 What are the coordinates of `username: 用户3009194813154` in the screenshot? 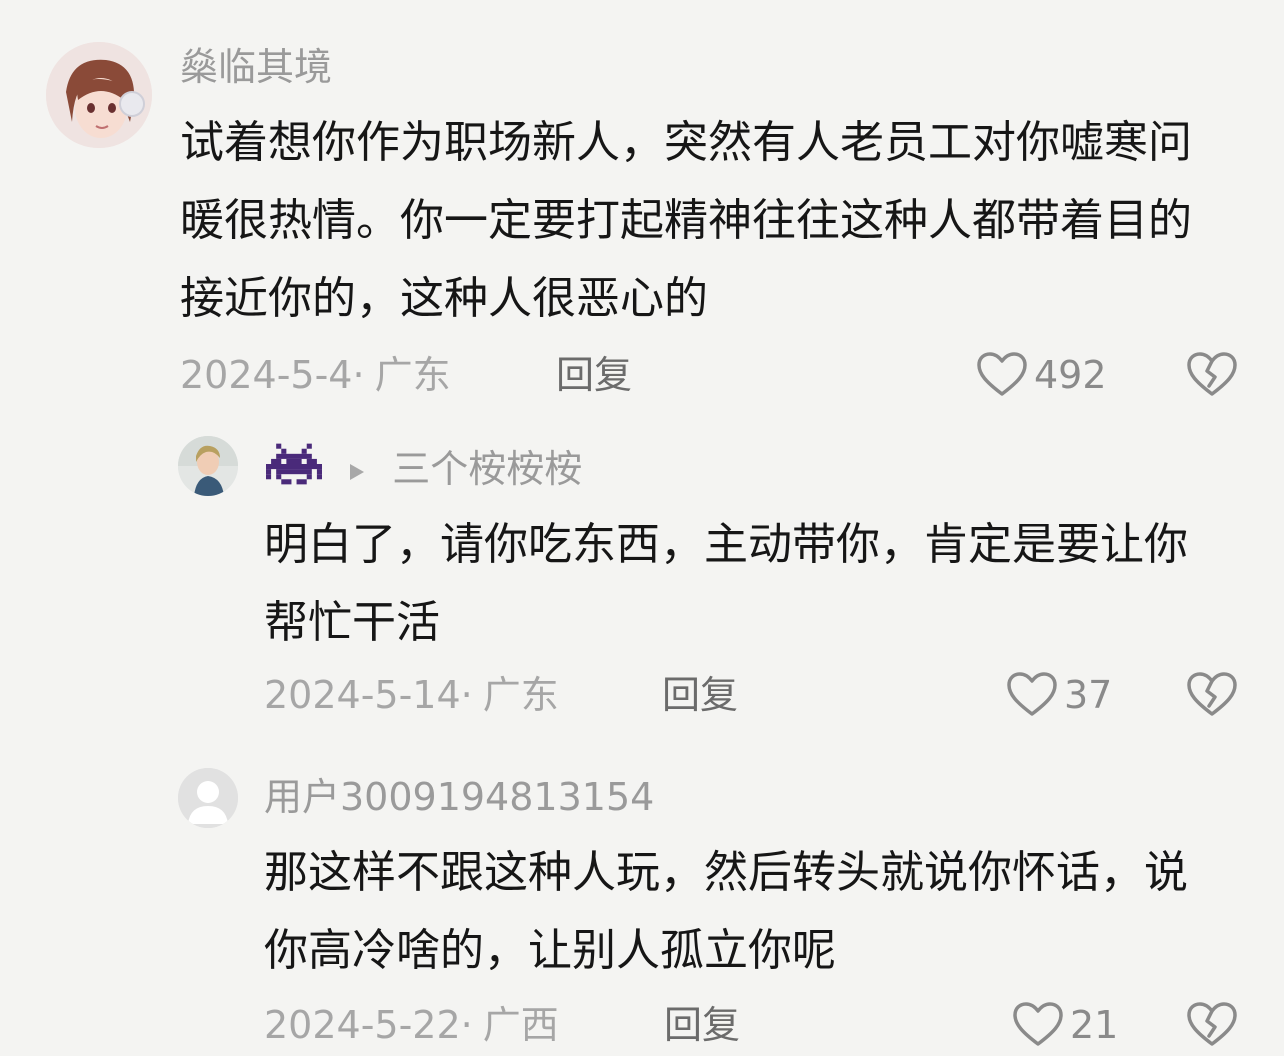 It's located at (459, 797).